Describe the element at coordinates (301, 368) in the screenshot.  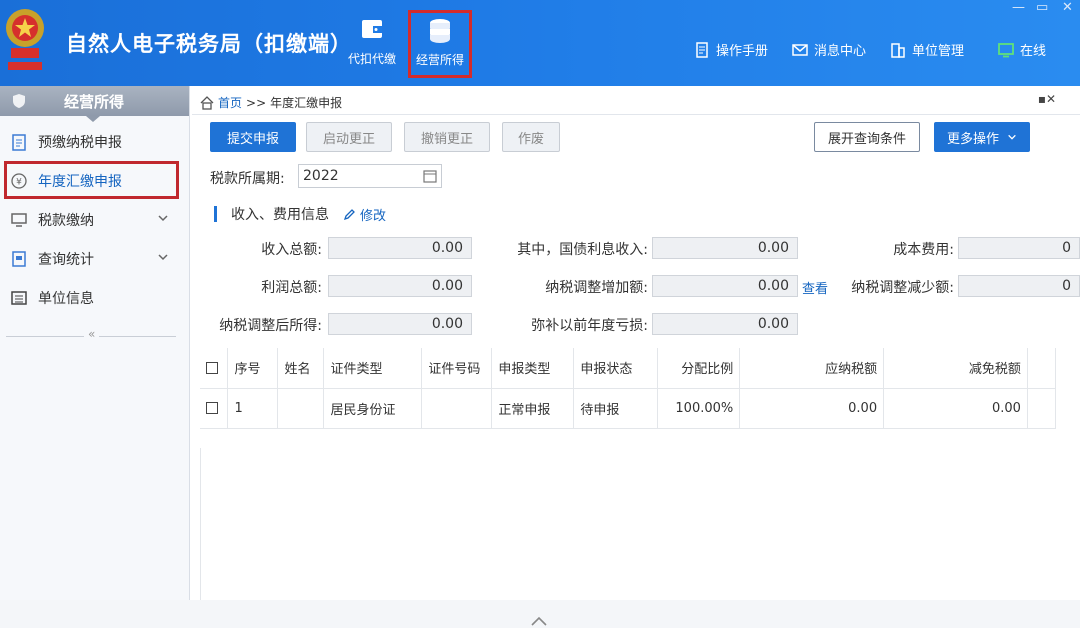
I see `col-header-name: 姓名` at that location.